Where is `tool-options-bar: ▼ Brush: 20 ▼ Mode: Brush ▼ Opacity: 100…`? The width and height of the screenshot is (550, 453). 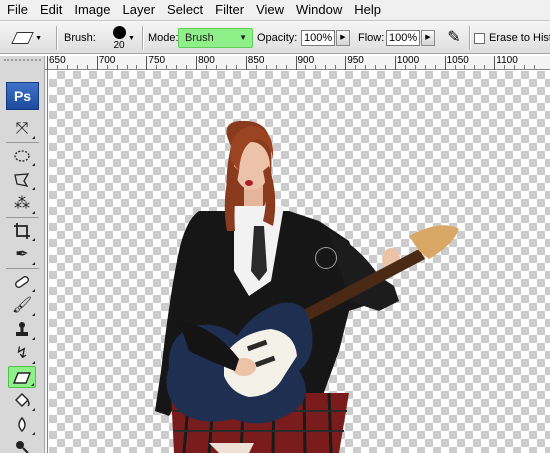 tool-options-bar: ▼ Brush: 20 ▼ Mode: Brush ▼ Opacity: 100… is located at coordinates (275, 37).